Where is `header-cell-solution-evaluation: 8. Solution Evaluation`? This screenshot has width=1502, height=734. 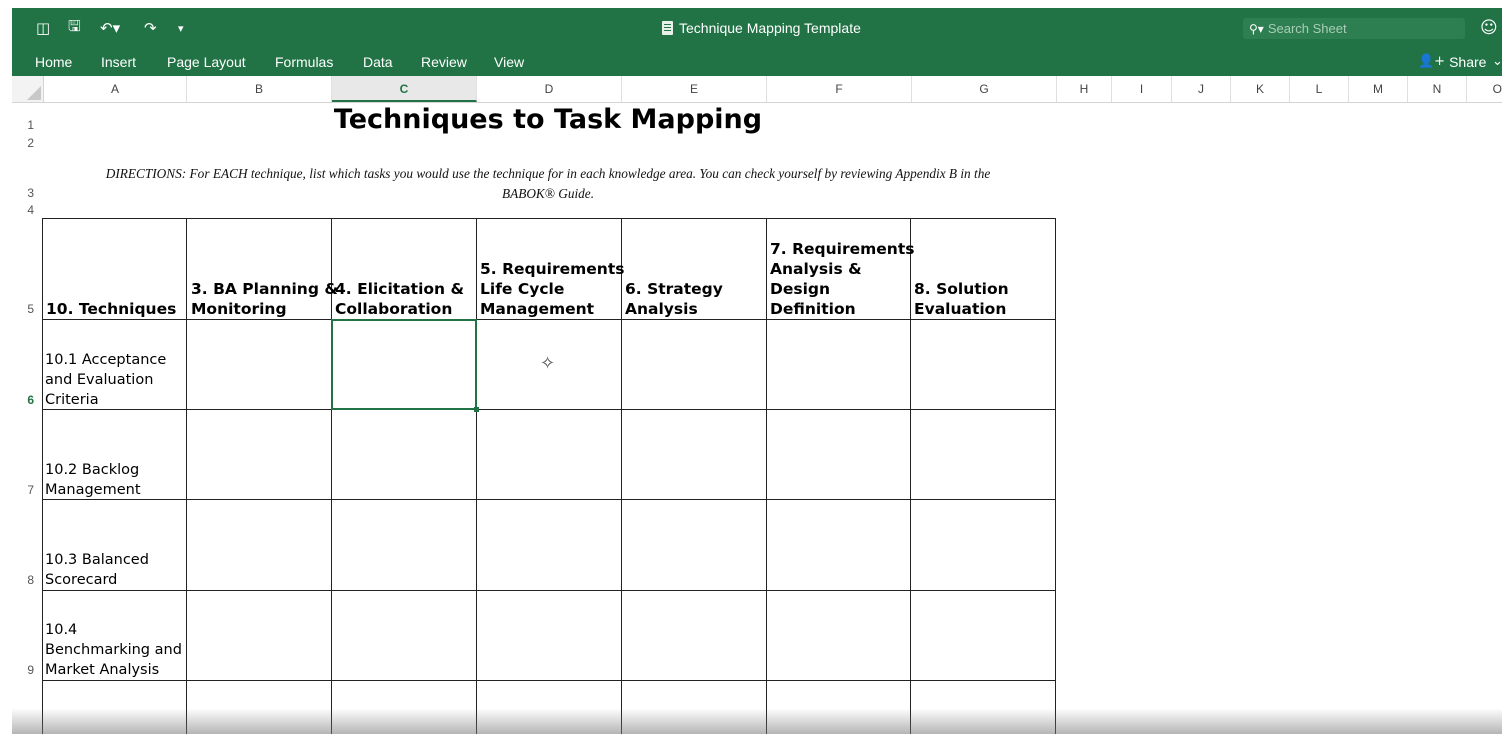
header-cell-solution-evaluation: 8. Solution Evaluation is located at coordinates (961, 299).